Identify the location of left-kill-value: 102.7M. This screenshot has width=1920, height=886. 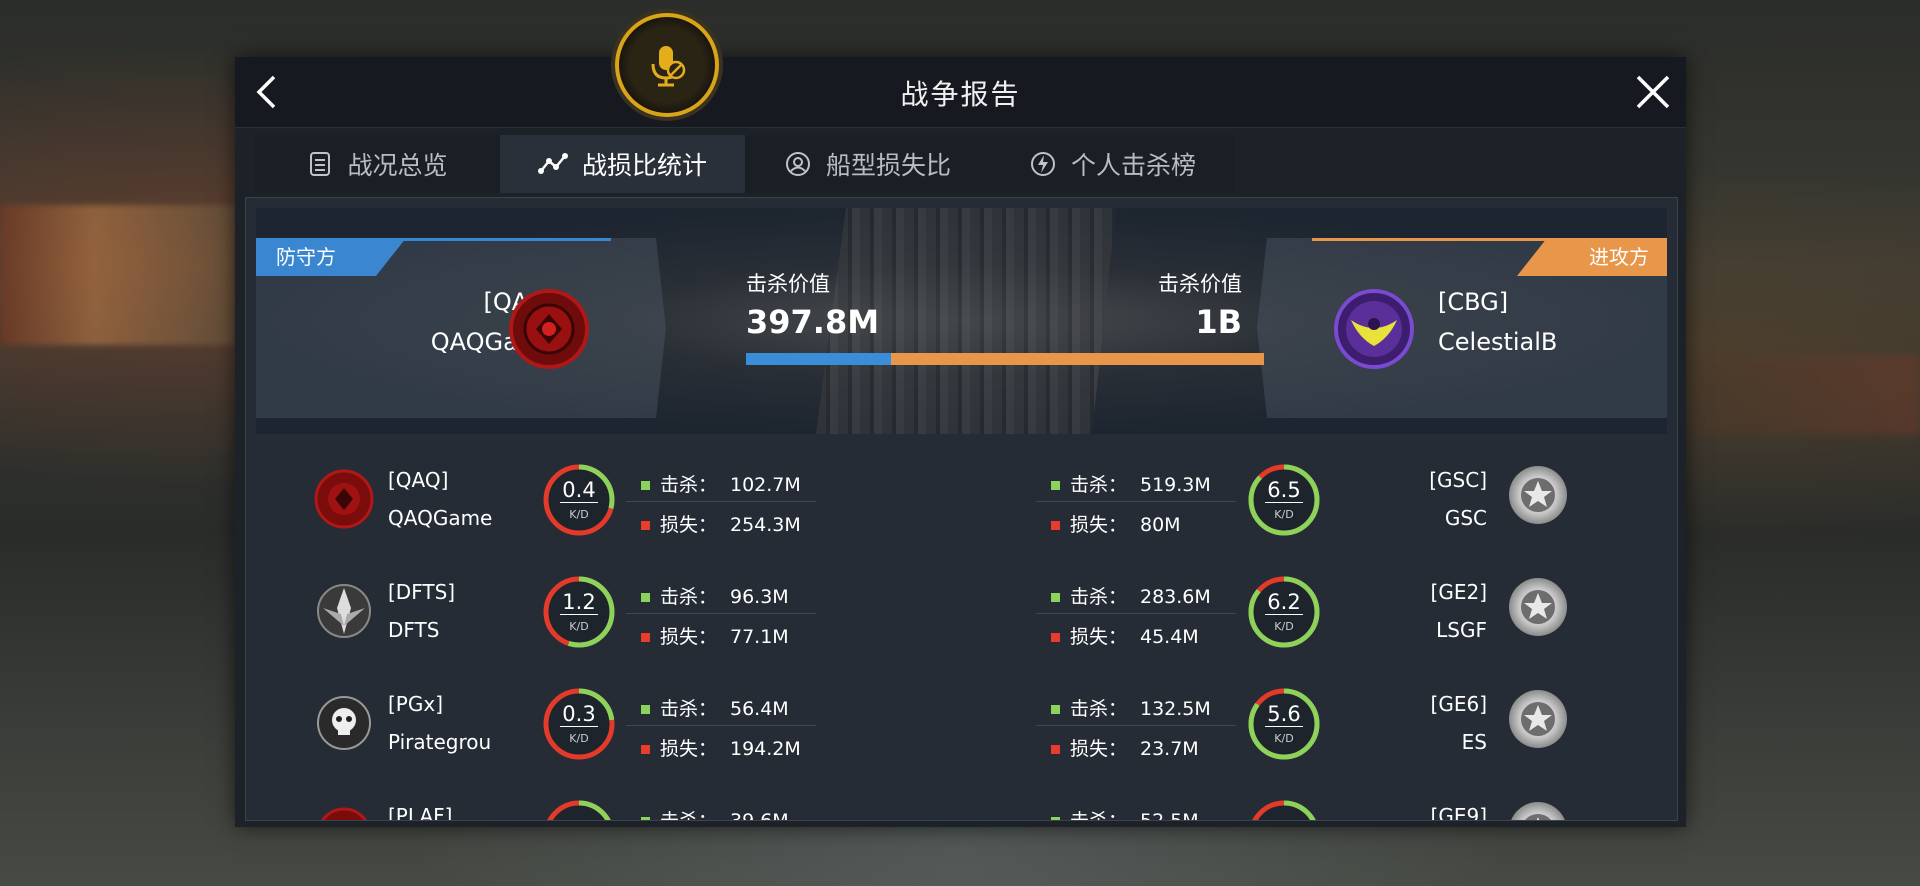
(765, 485).